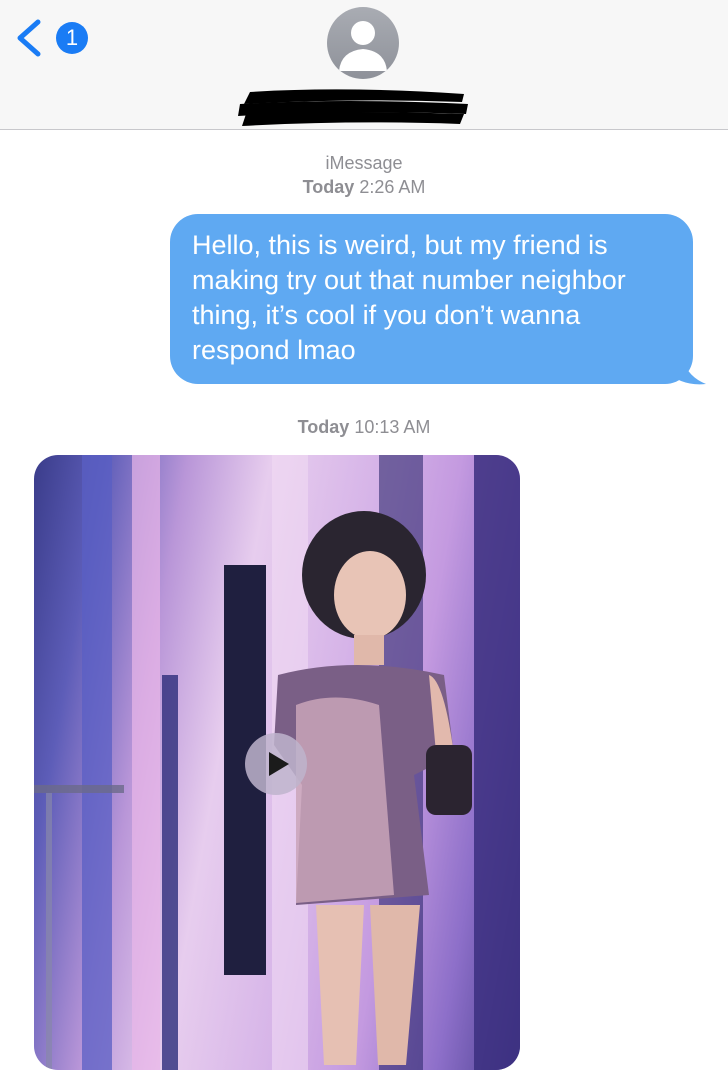  Describe the element at coordinates (392, 187) in the screenshot. I see `timestamp-time: 2:26 AM` at that location.